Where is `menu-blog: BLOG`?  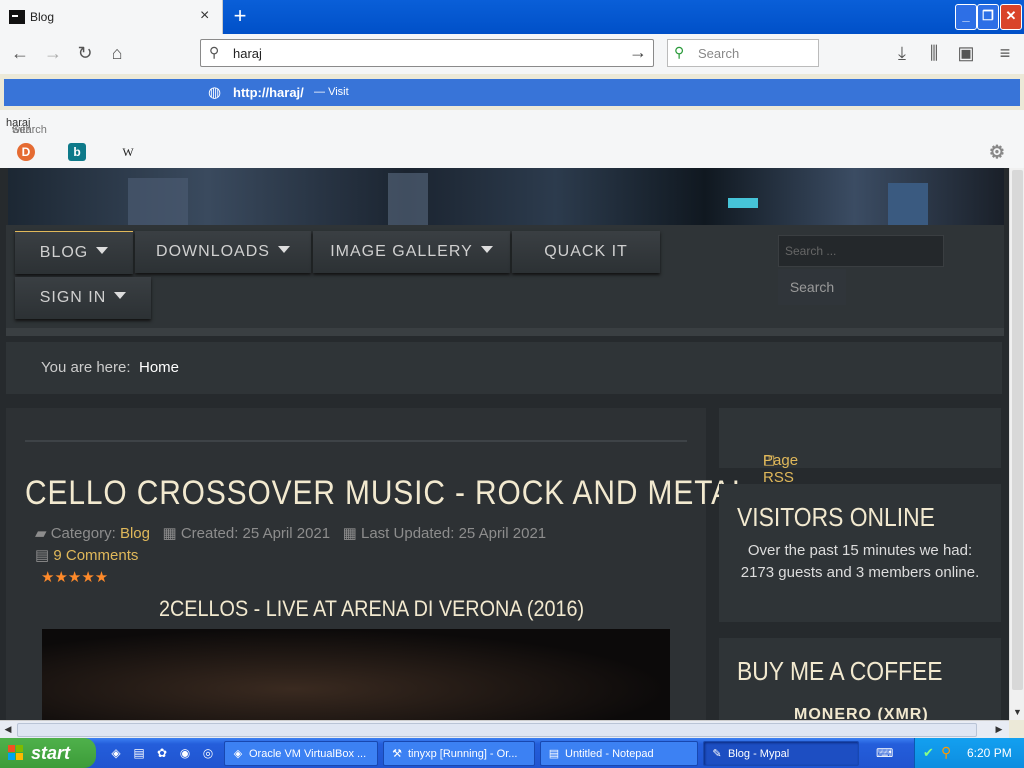
menu-blog: BLOG is located at coordinates (74, 252).